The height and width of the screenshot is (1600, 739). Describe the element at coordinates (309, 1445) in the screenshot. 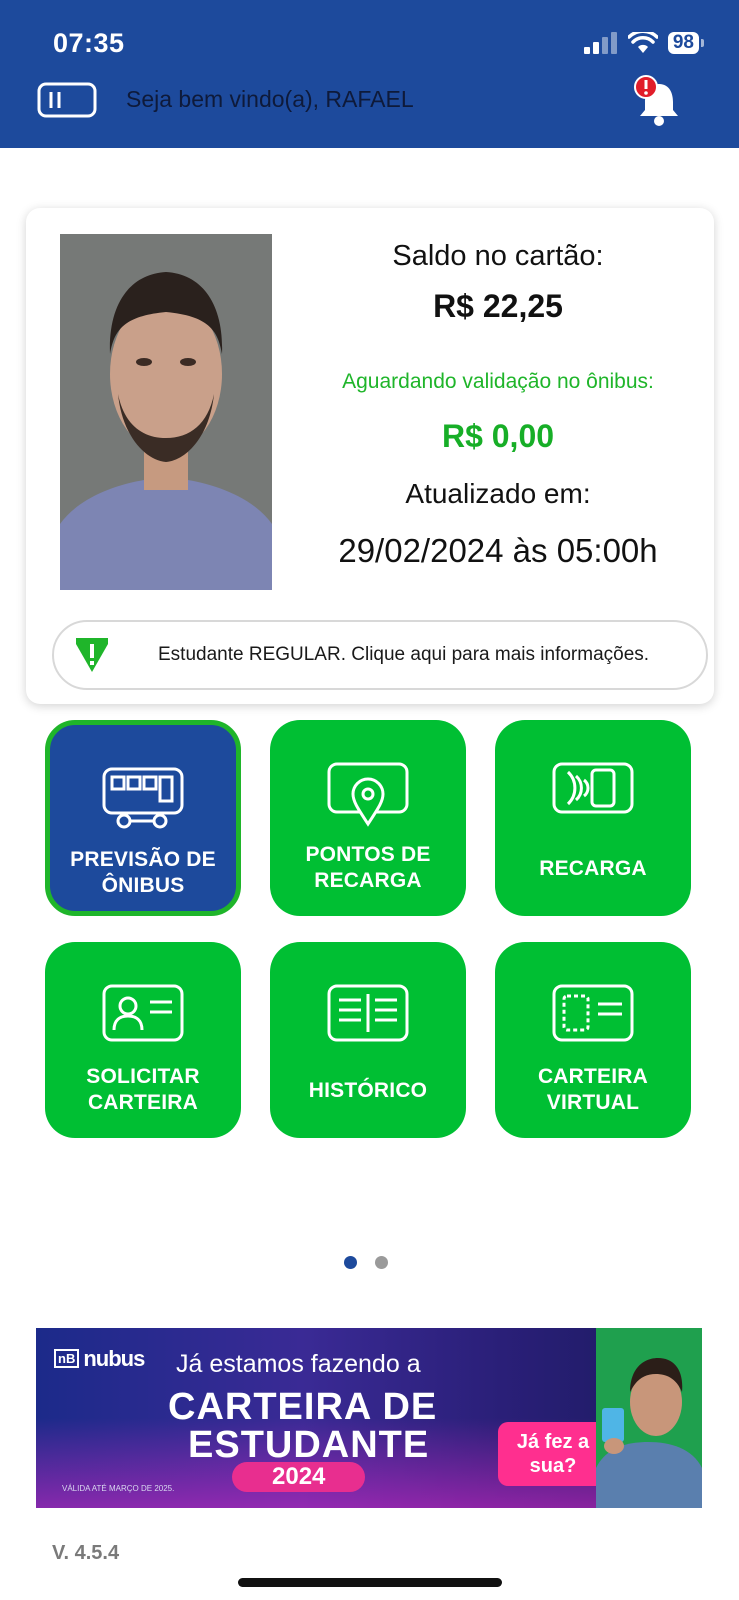

I see `banner-line3: ESTUDANTE` at that location.